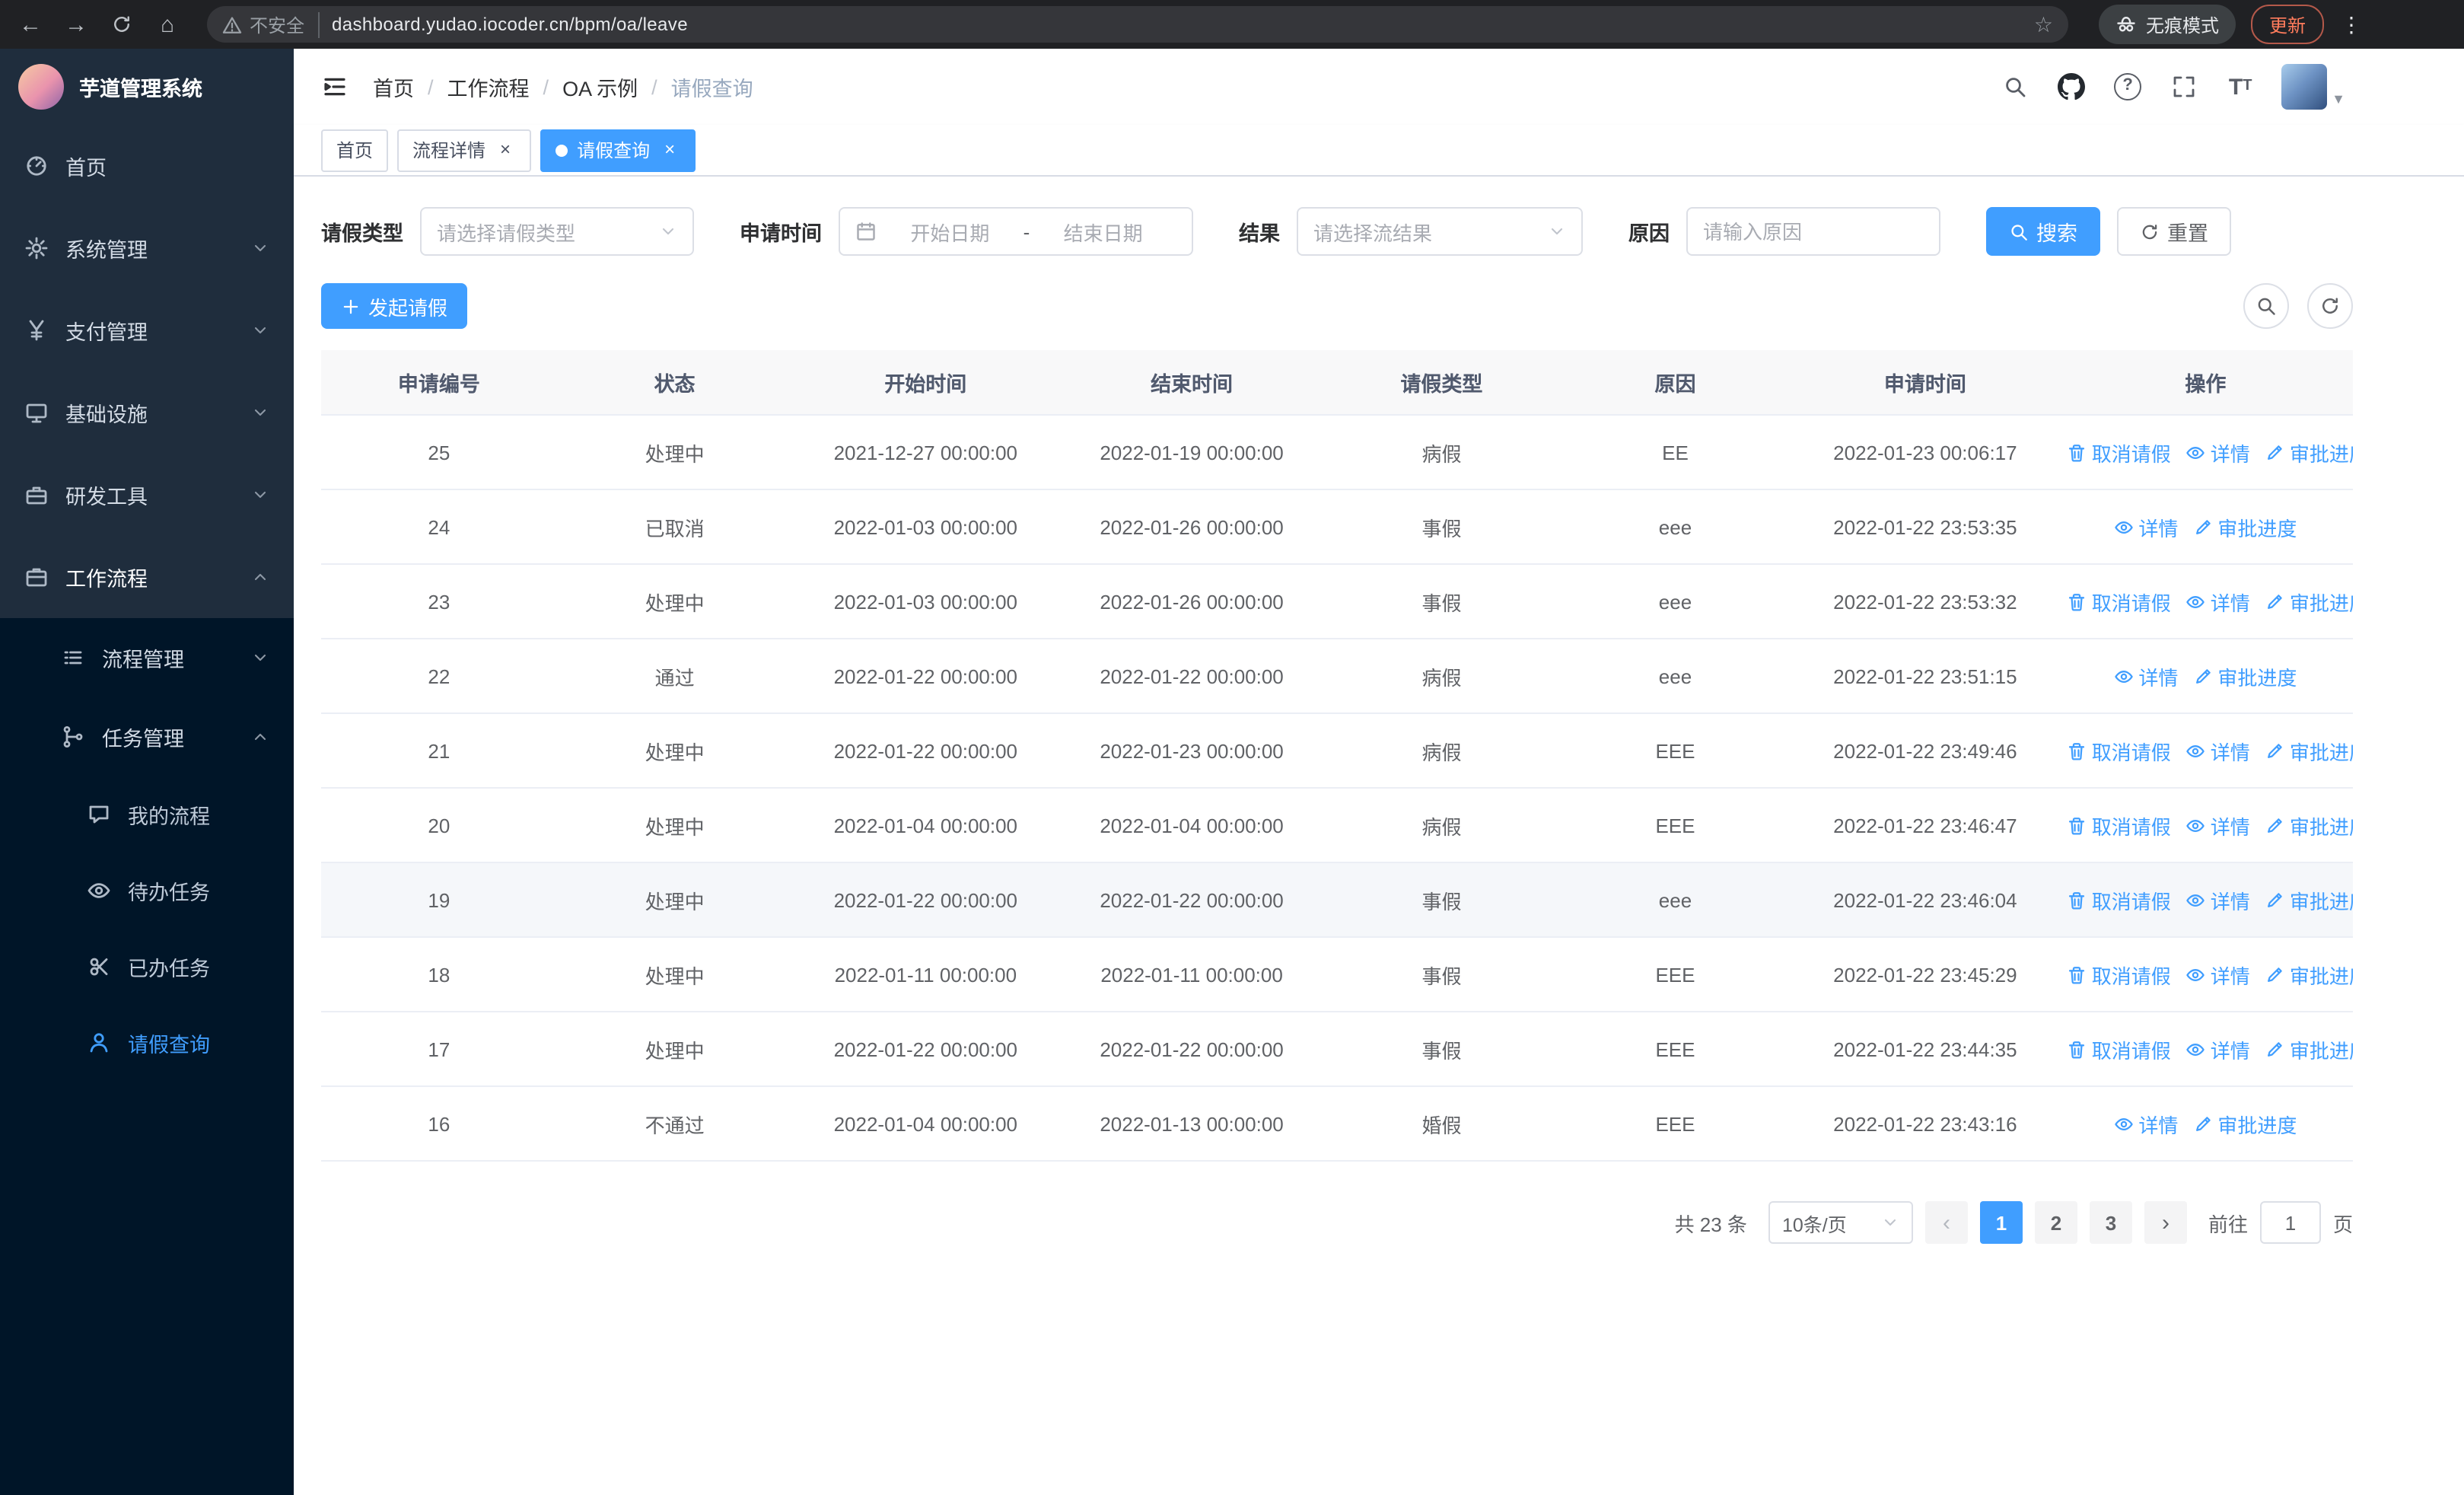 The height and width of the screenshot is (1495, 2464). Describe the element at coordinates (2071, 87) in the screenshot. I see `github-icon` at that location.